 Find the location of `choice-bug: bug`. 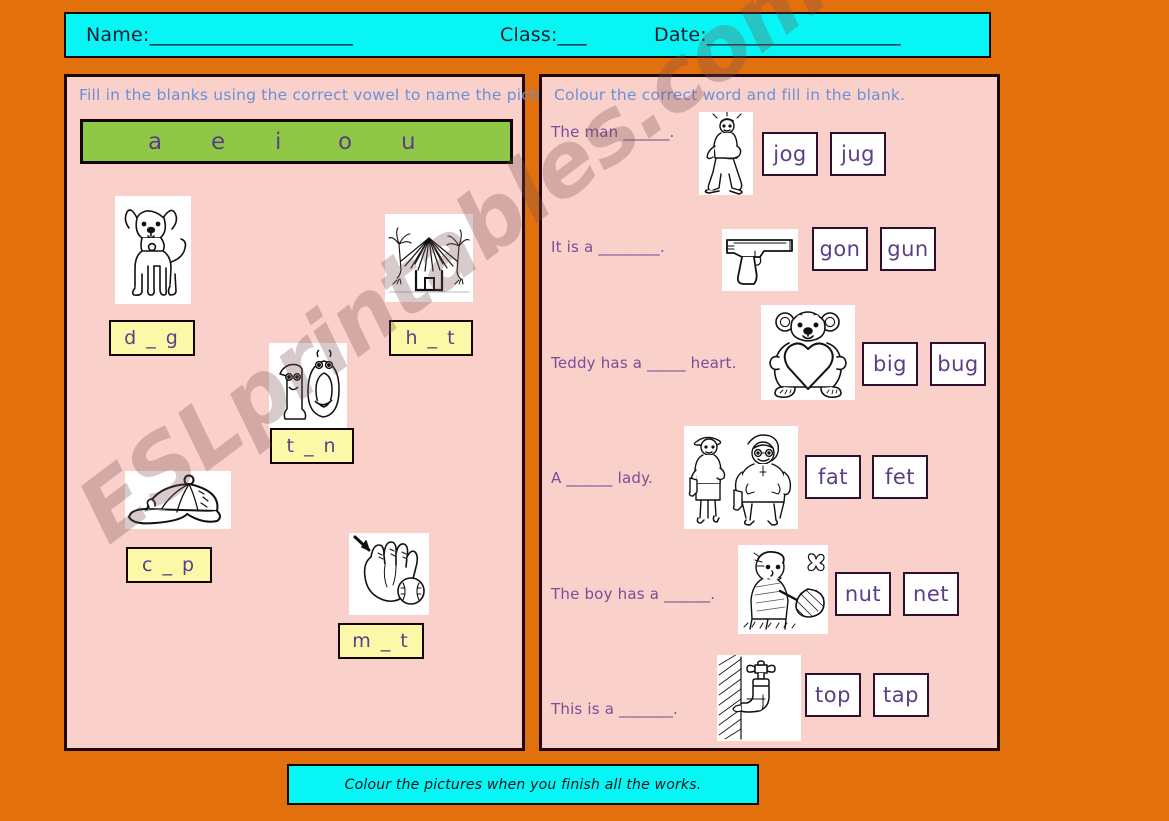

choice-bug: bug is located at coordinates (958, 364).